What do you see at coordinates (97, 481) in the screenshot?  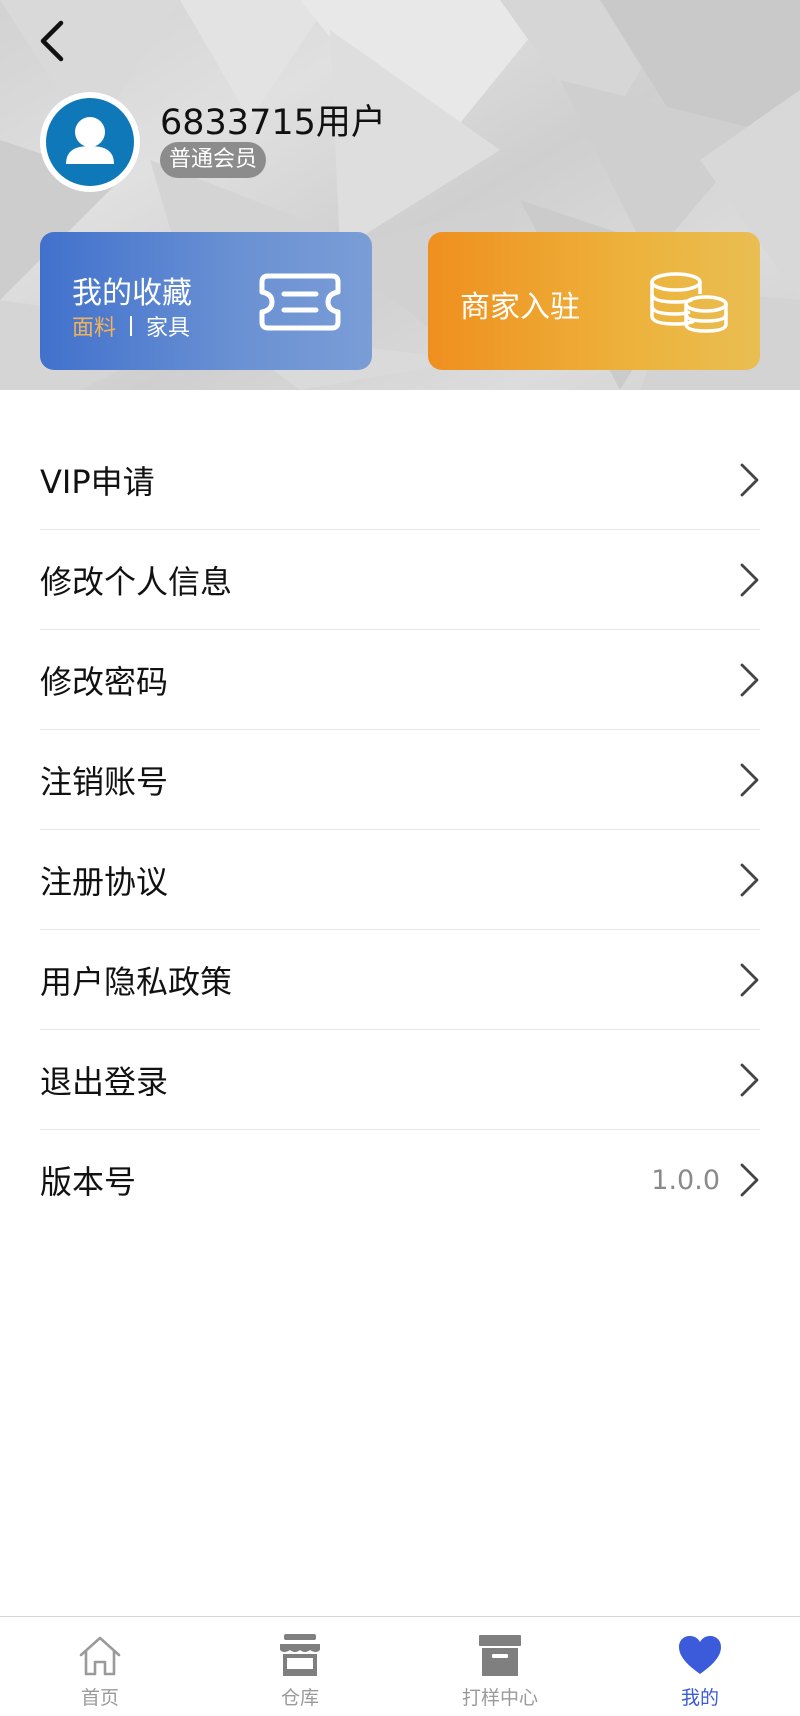 I see `menu-item-label: VIP申请` at bounding box center [97, 481].